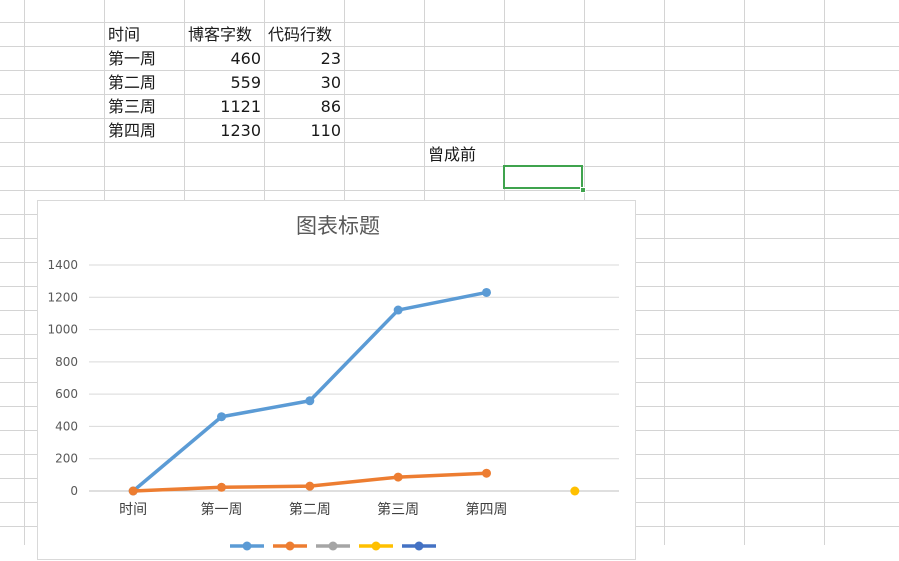 This screenshot has width=899, height=561. I want to click on x-category-label: 第二周, so click(310, 509).